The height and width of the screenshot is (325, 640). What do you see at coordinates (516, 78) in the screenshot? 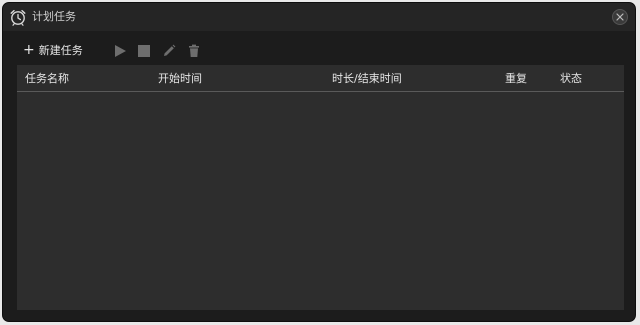
I see `column-header-repeat: 重复` at bounding box center [516, 78].